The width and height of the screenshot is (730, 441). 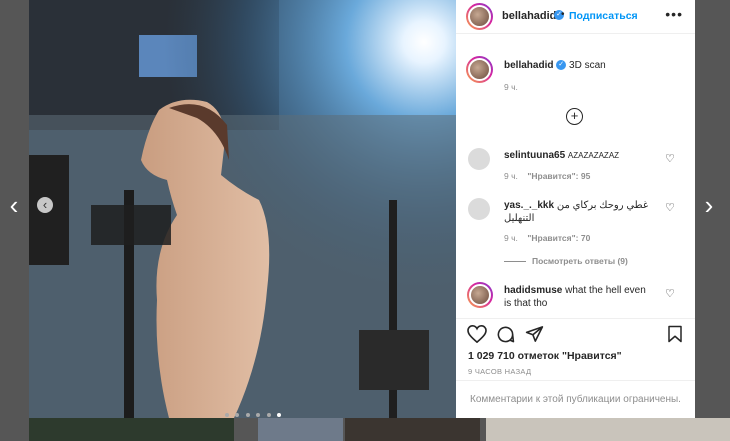 I want to click on carousel-dots, so click(x=253, y=411).